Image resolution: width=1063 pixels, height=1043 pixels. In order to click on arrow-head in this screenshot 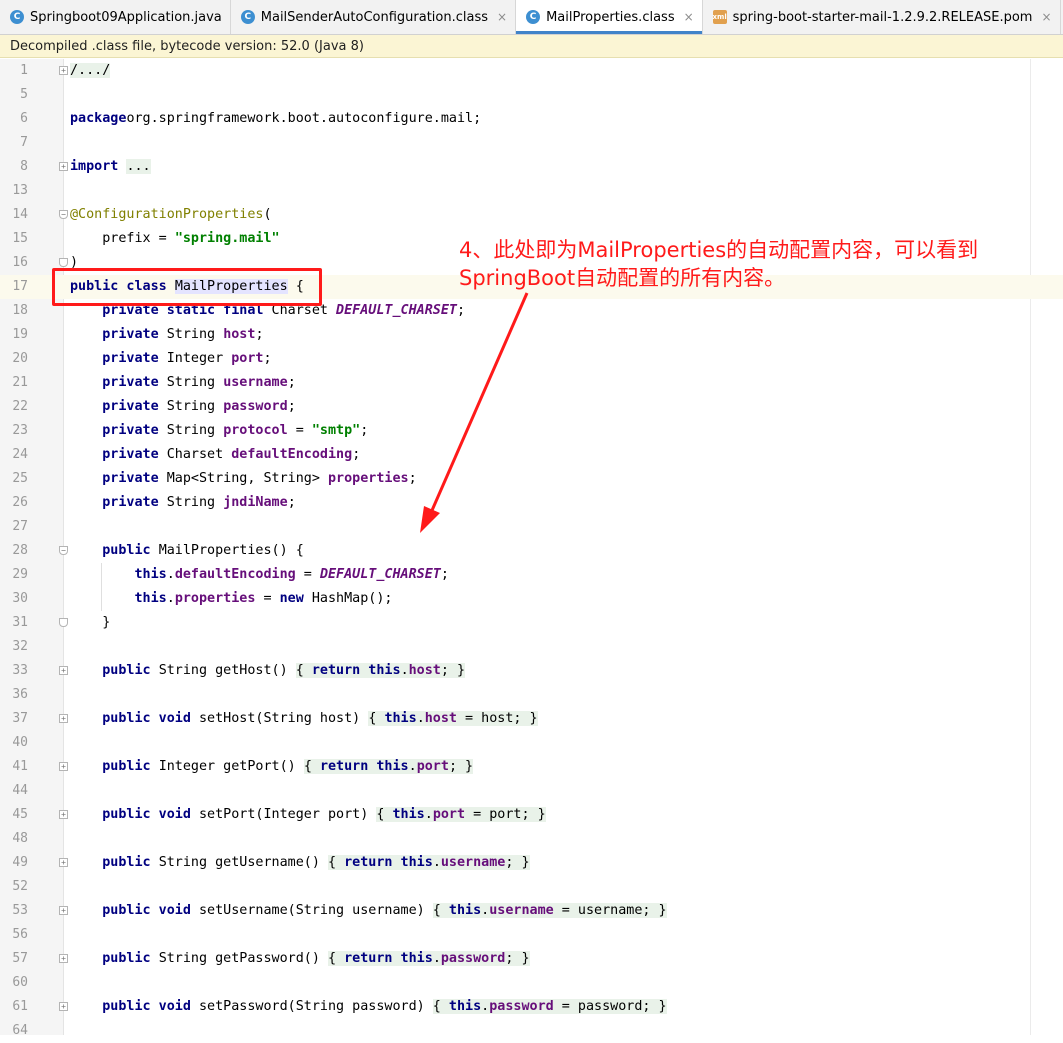, I will do `click(430, 519)`.